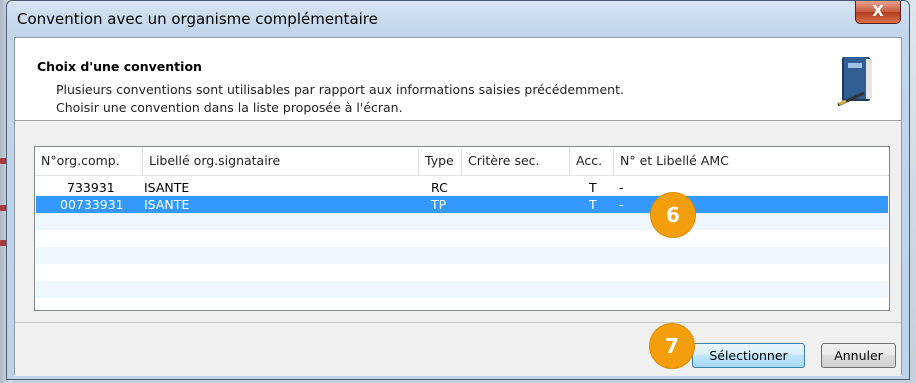  I want to click on select-button: Sélectionner, so click(748, 355).